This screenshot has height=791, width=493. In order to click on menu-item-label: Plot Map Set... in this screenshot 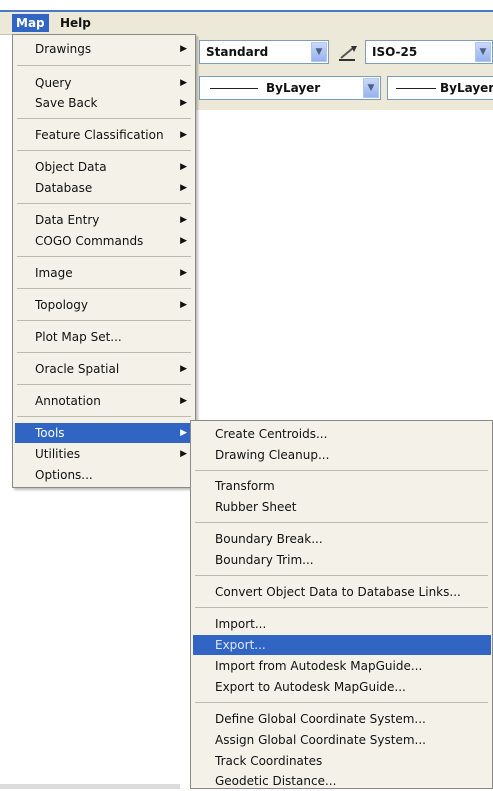, I will do `click(78, 337)`.